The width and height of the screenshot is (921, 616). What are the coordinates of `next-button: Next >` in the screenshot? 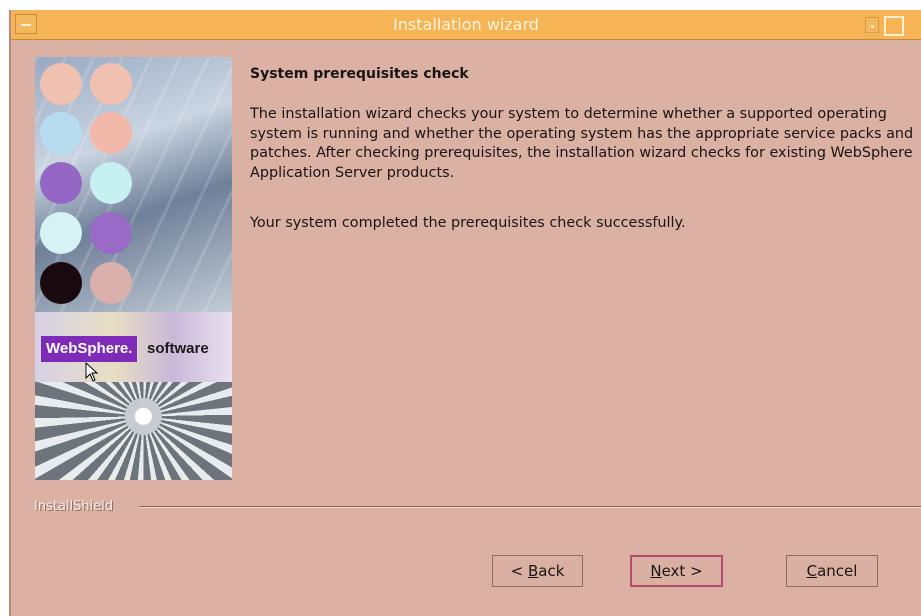 It's located at (676, 571).